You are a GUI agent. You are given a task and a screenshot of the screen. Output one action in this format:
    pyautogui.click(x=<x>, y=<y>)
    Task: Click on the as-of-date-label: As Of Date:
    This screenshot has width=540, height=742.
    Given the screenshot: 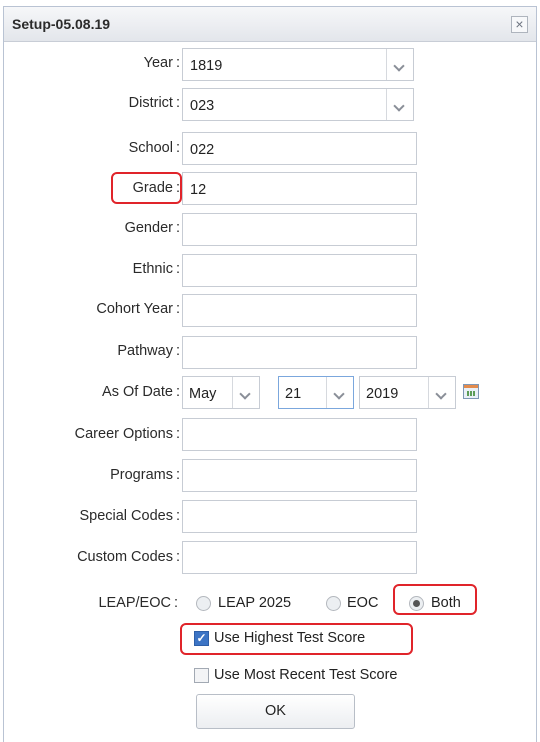 What is the action you would take?
    pyautogui.click(x=141, y=392)
    